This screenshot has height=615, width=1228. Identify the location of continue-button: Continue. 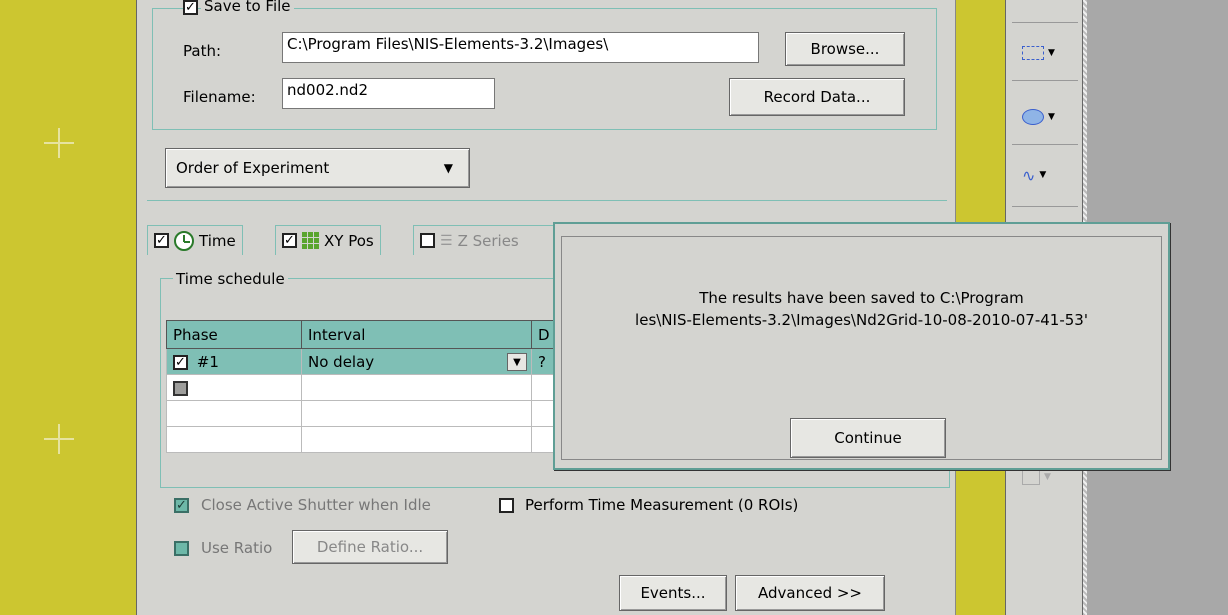
(868, 438).